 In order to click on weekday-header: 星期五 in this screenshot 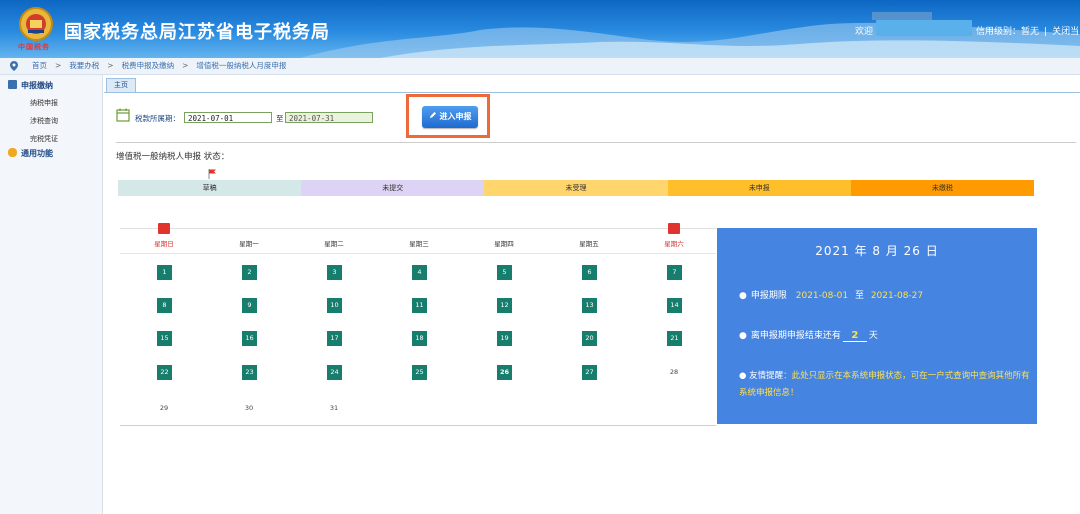, I will do `click(589, 244)`.